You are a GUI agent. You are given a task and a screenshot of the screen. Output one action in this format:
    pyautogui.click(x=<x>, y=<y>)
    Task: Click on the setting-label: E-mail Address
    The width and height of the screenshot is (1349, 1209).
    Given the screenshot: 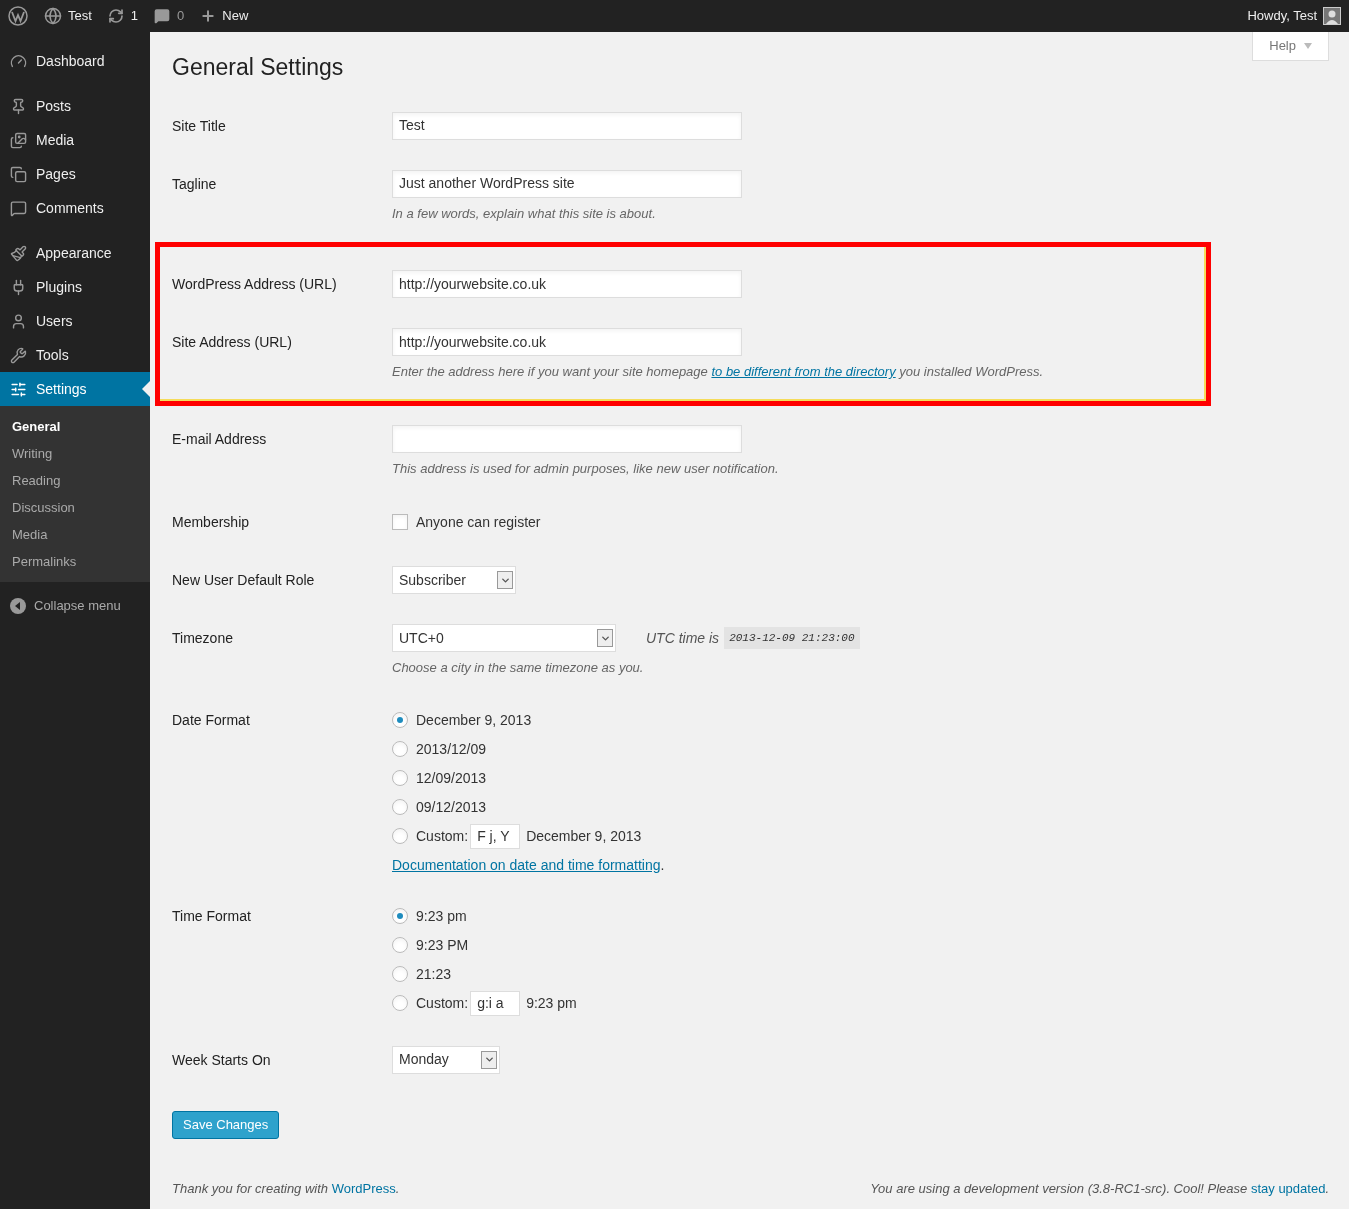 What is the action you would take?
    pyautogui.click(x=220, y=439)
    